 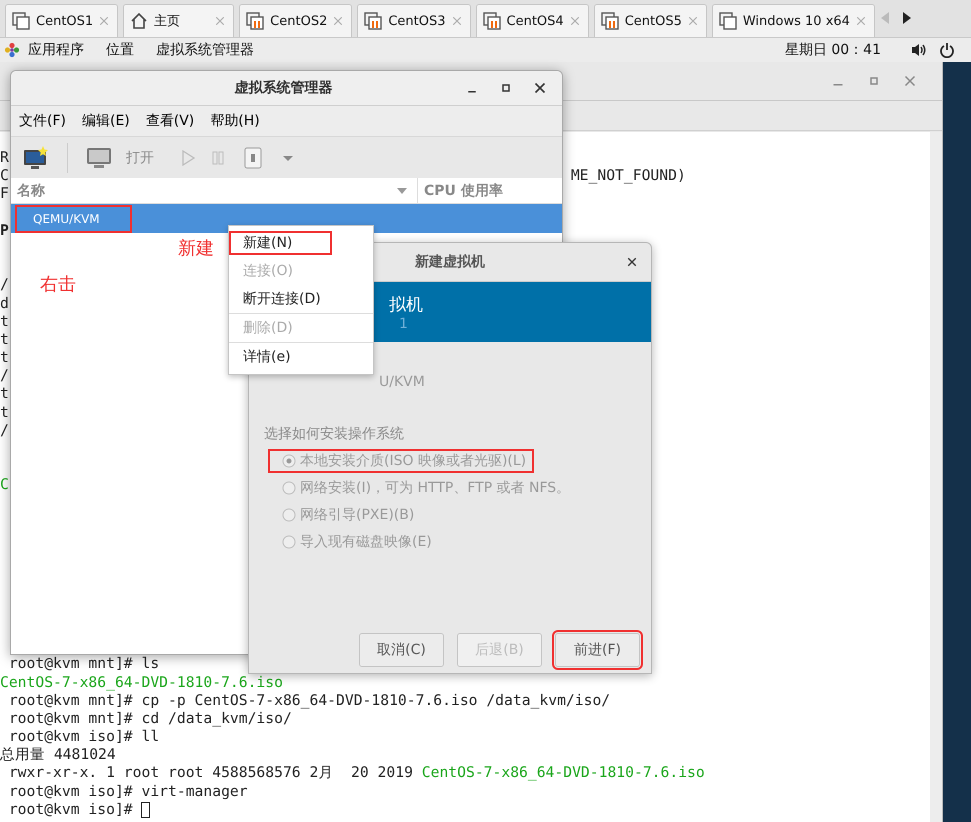 What do you see at coordinates (139, 21) in the screenshot?
I see `home-icon` at bounding box center [139, 21].